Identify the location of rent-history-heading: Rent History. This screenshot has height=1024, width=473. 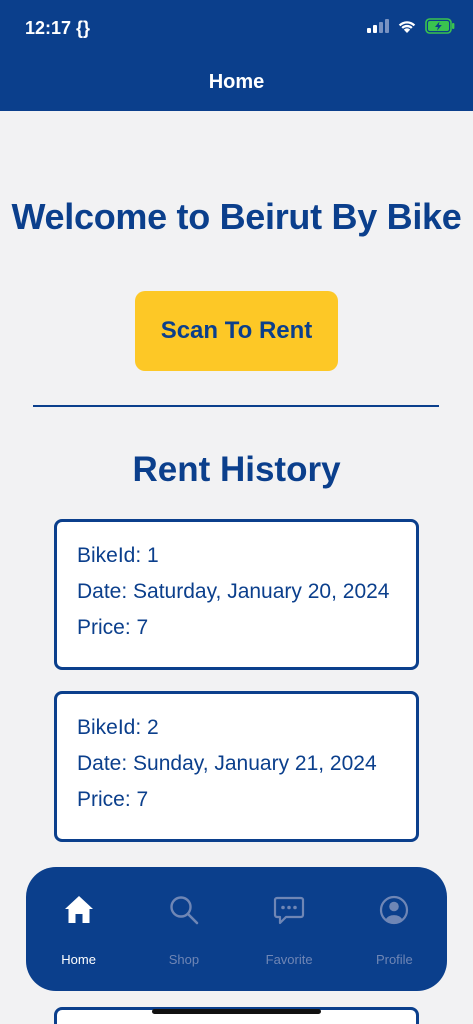
(236, 469).